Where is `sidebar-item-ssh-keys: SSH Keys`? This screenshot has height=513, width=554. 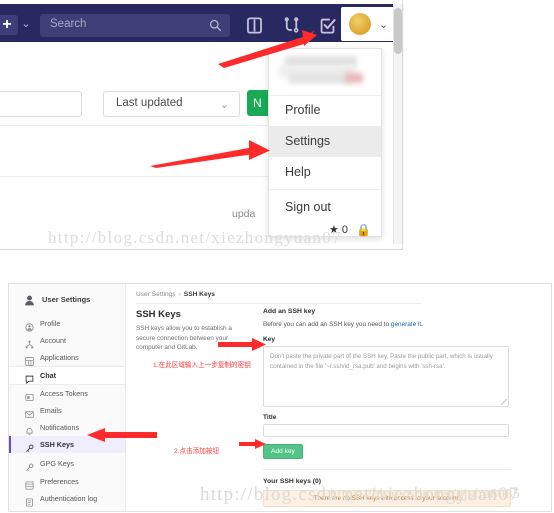 sidebar-item-ssh-keys: SSH Keys is located at coordinates (67, 444).